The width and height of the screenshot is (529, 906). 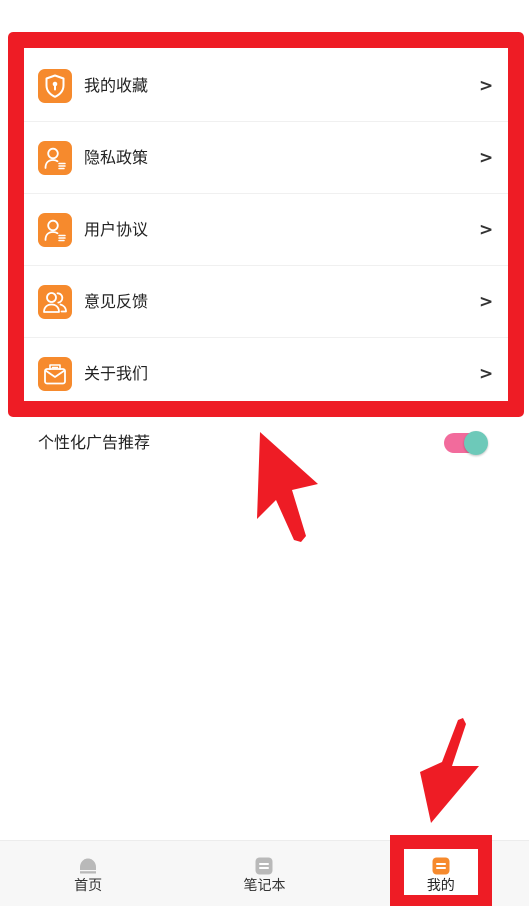 What do you see at coordinates (116, 157) in the screenshot?
I see `menu-item-label: 隐私政策` at bounding box center [116, 157].